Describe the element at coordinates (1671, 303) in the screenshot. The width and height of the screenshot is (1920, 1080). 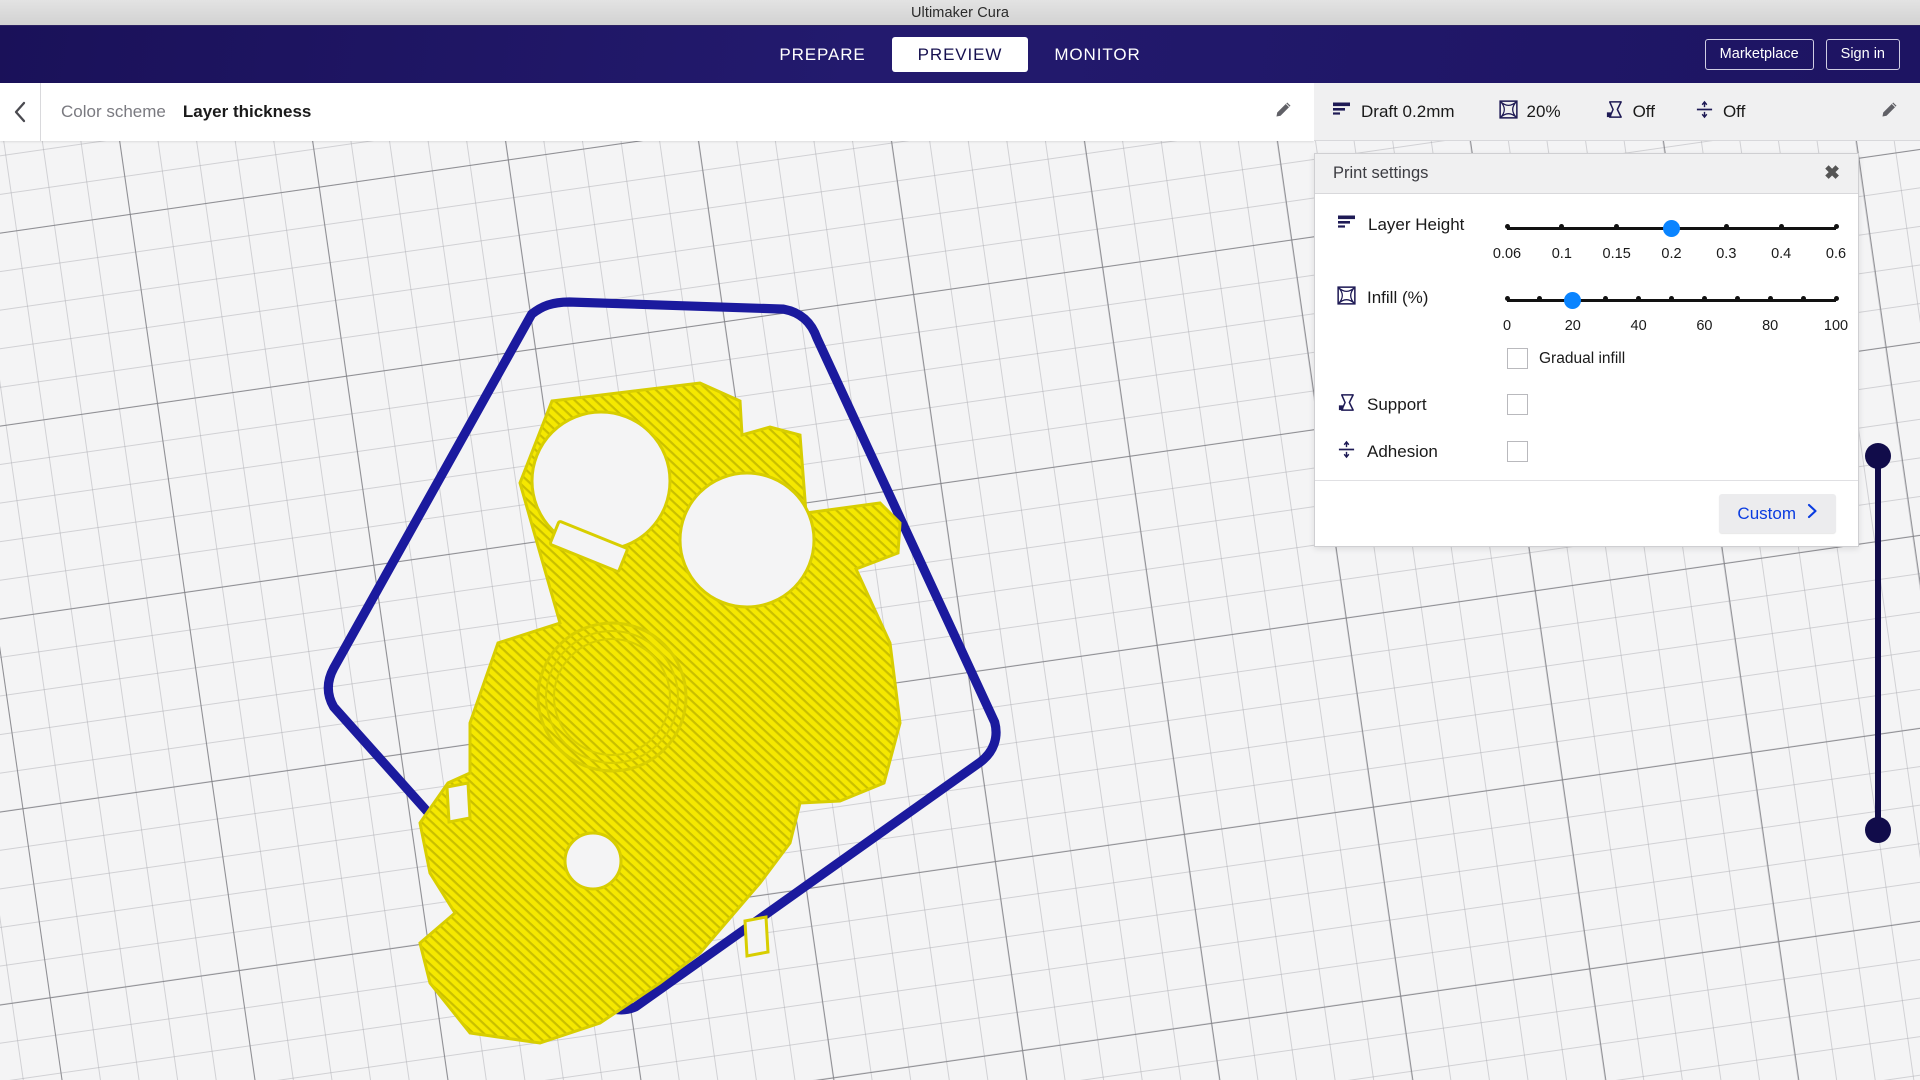
I see `infill-slider` at that location.